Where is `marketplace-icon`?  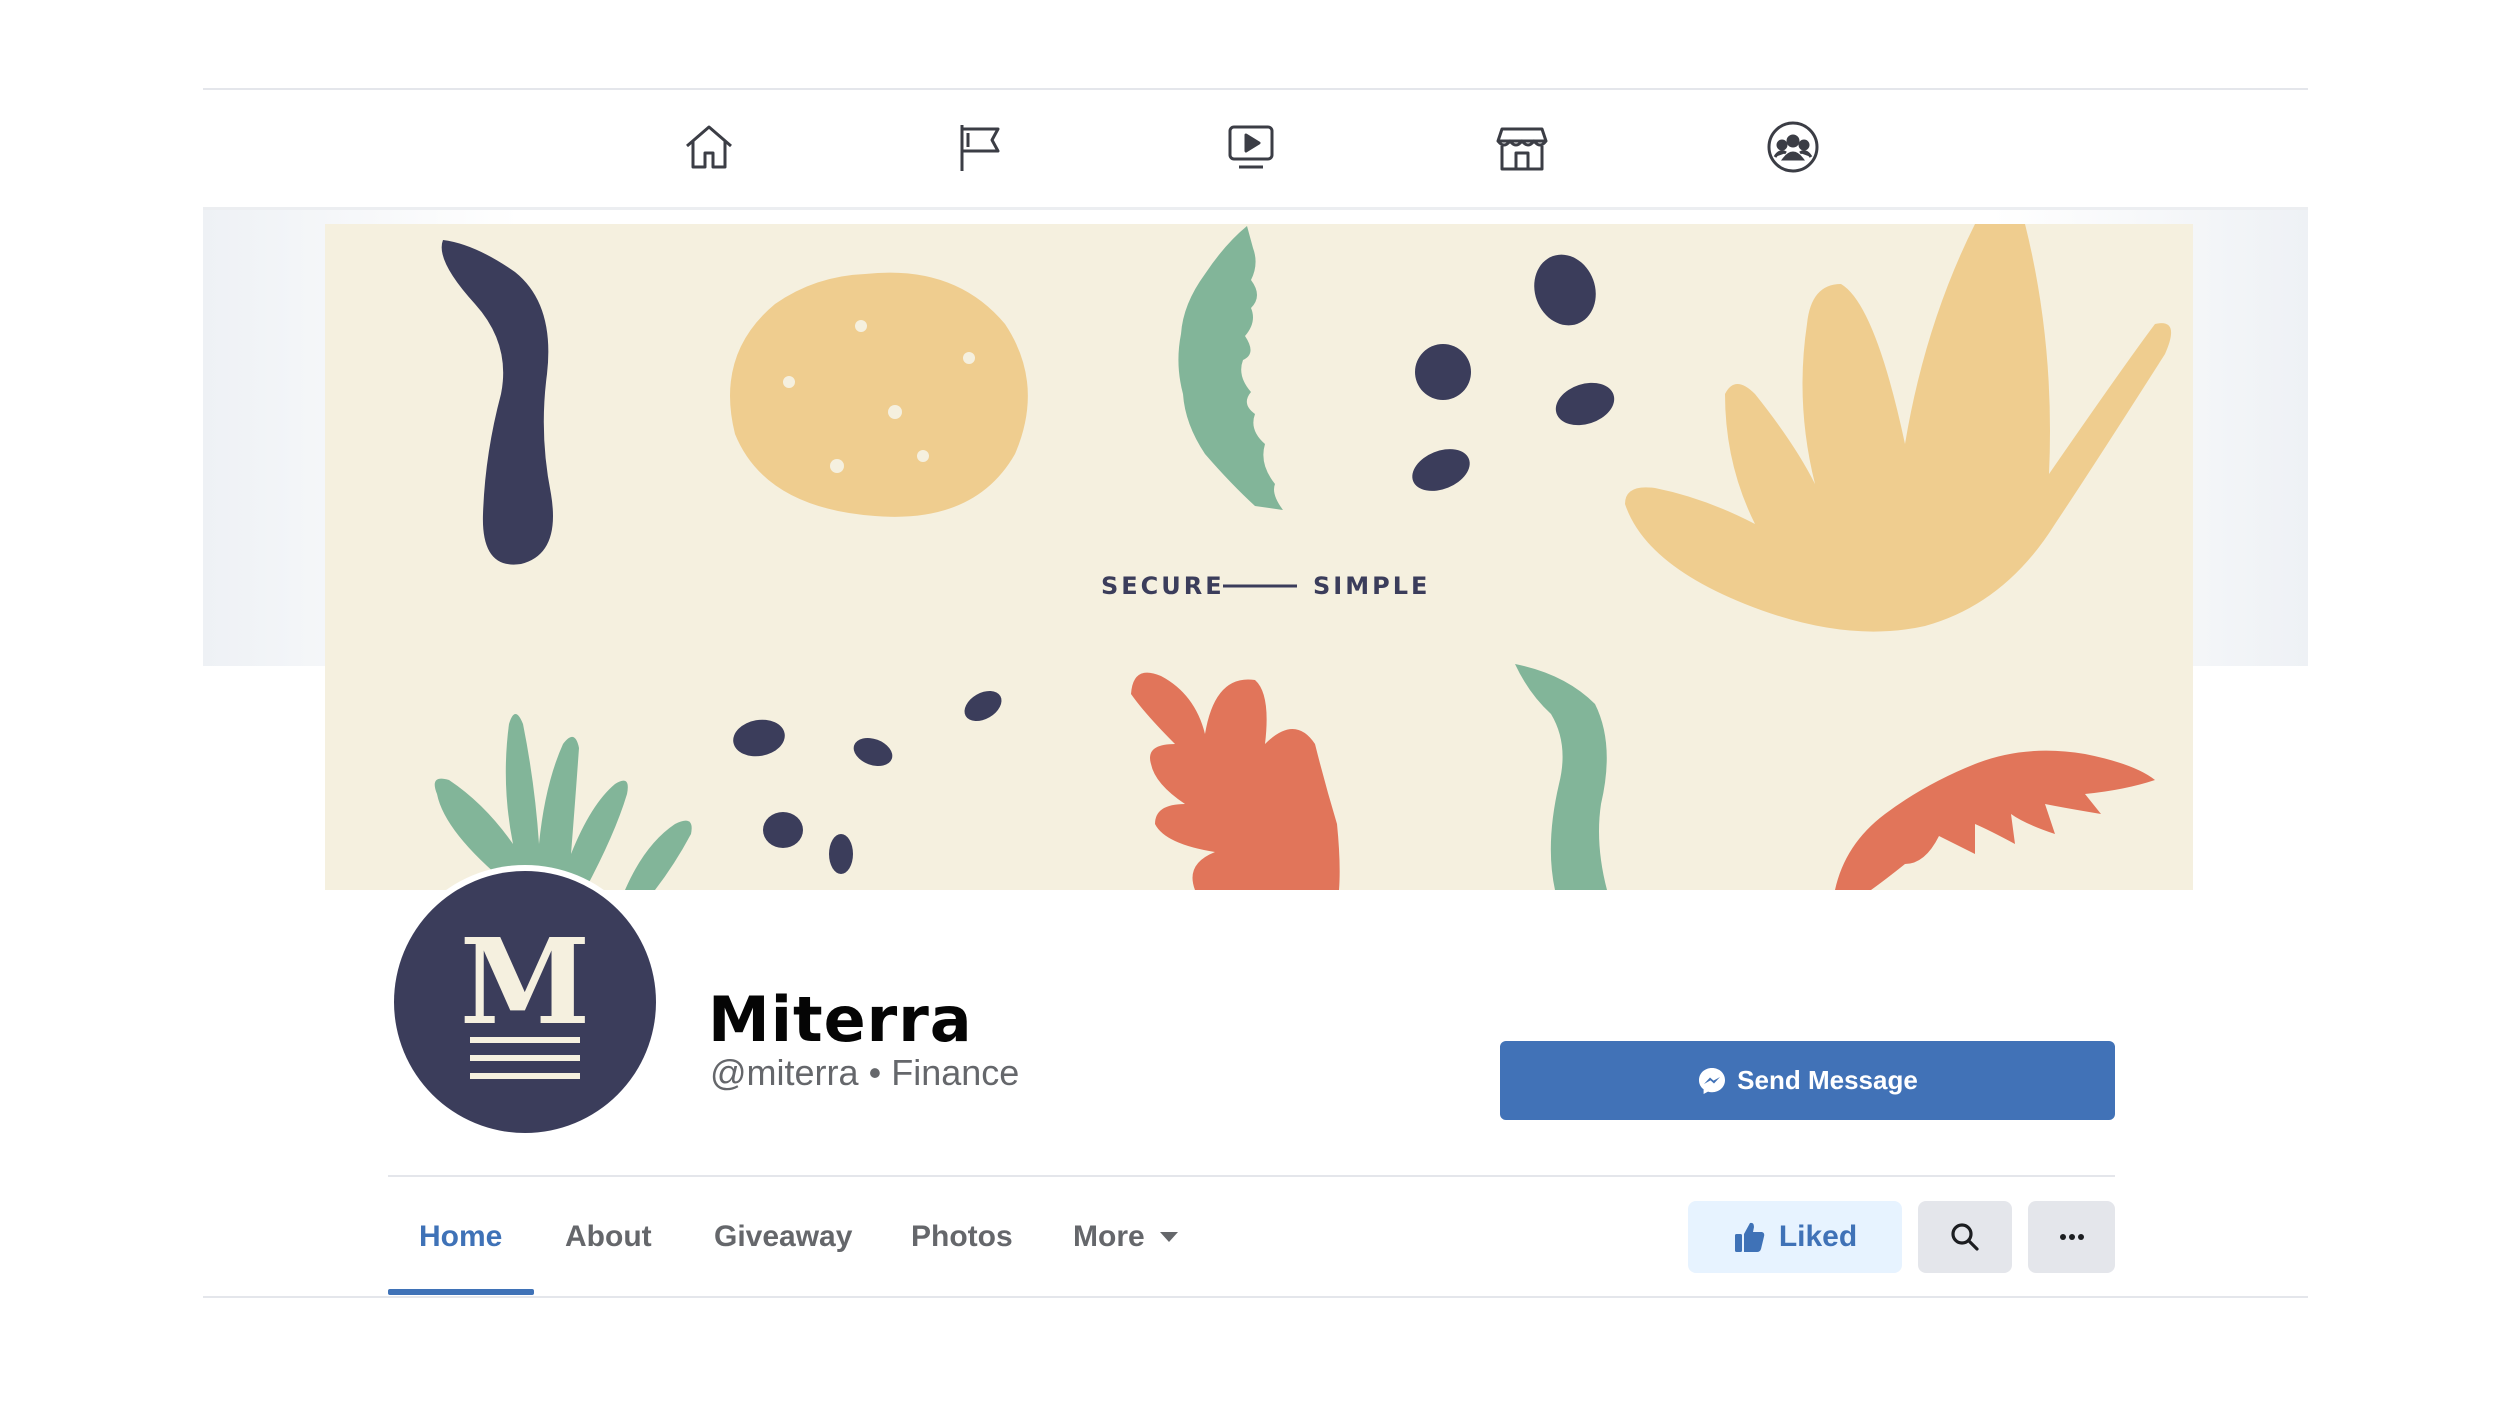 marketplace-icon is located at coordinates (1522, 149).